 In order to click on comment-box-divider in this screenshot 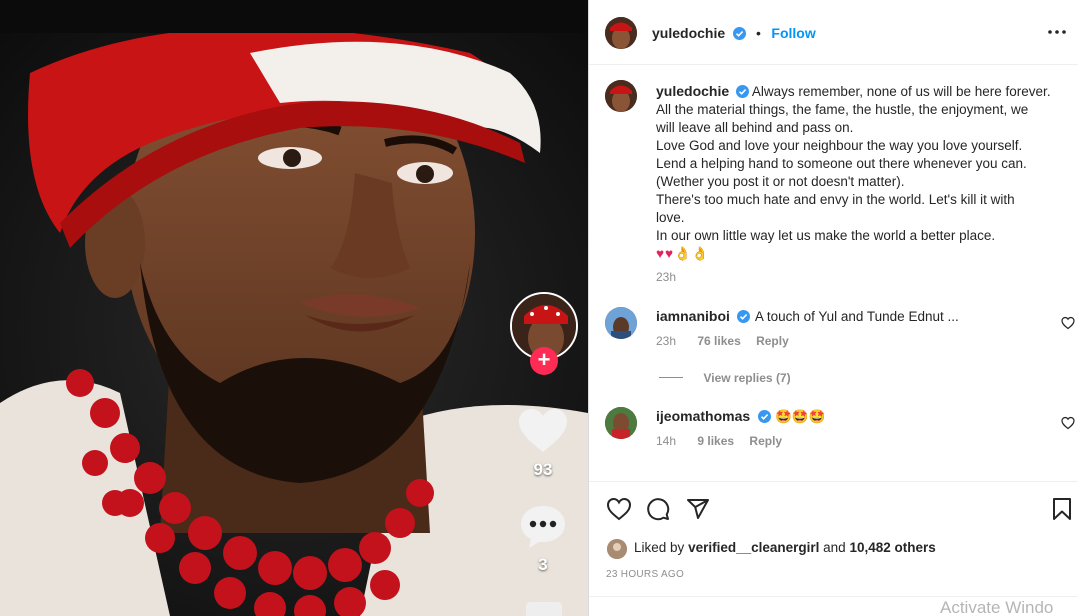, I will do `click(833, 596)`.